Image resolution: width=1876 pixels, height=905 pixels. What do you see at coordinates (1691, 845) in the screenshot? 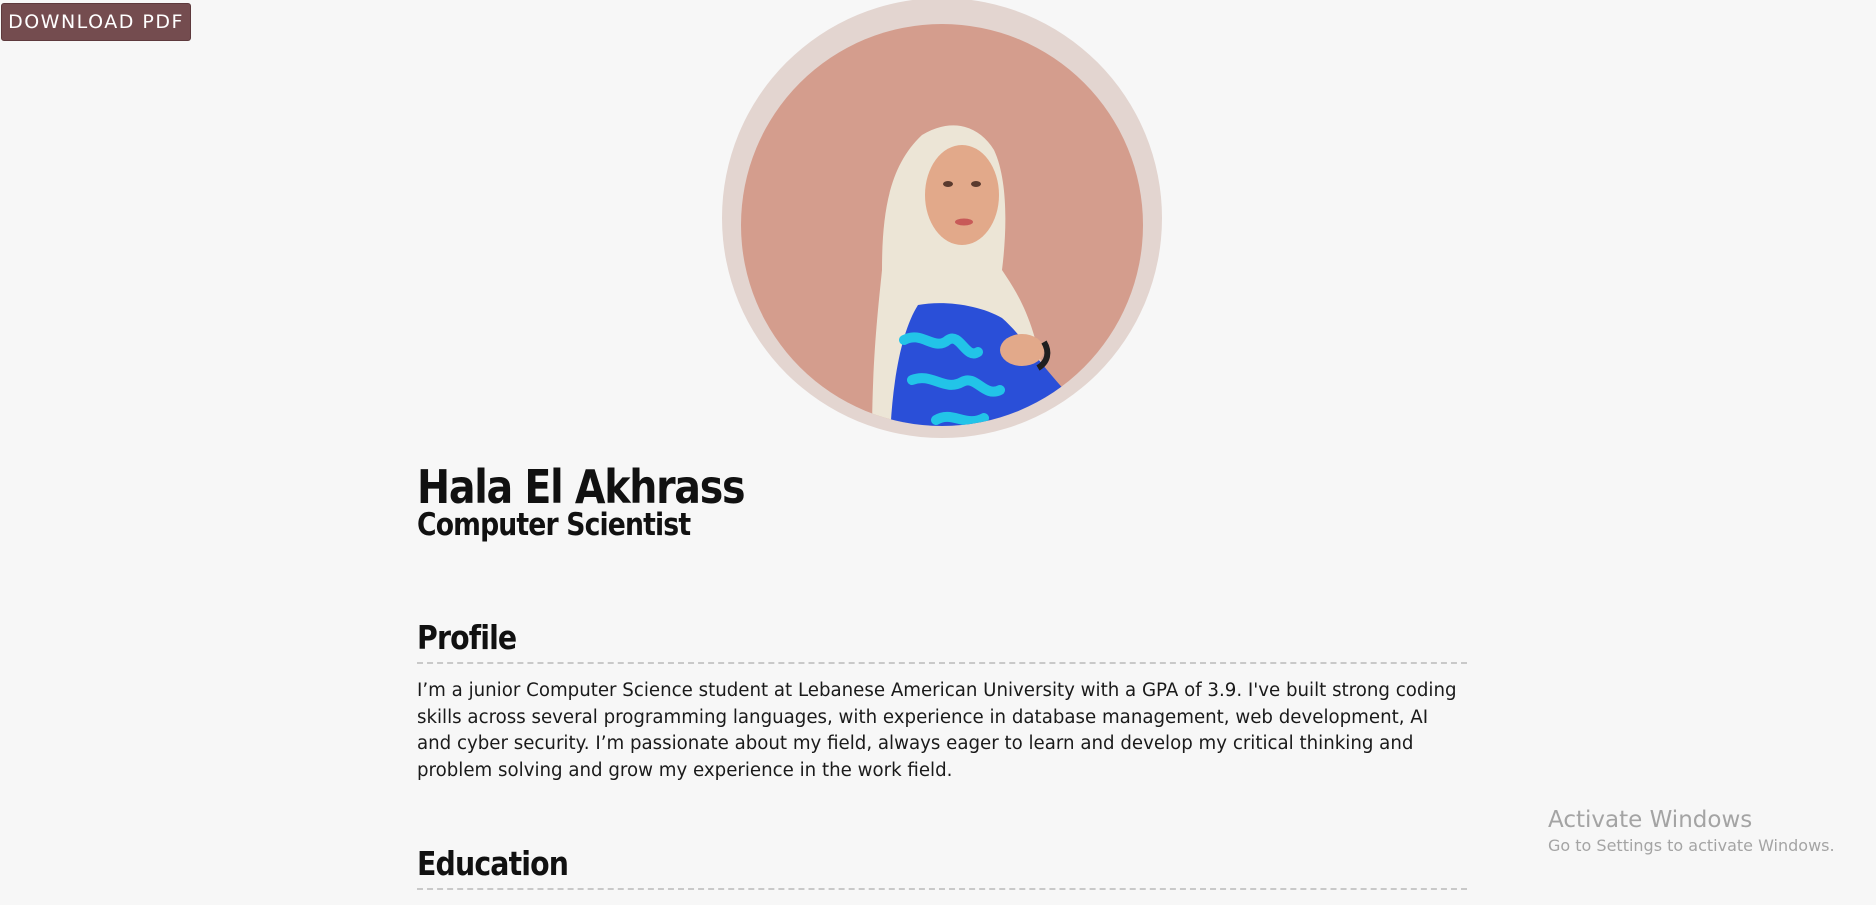
I see `watermark-subtitle: Go to Settings to activate Windows.` at bounding box center [1691, 845].